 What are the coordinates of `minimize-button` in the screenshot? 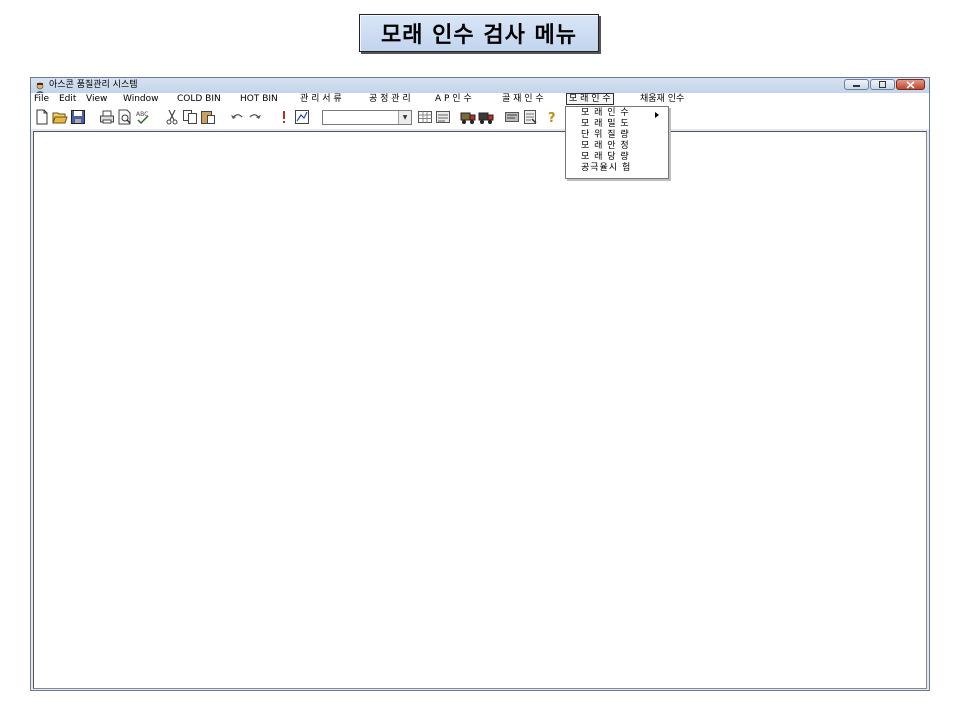 It's located at (856, 84).